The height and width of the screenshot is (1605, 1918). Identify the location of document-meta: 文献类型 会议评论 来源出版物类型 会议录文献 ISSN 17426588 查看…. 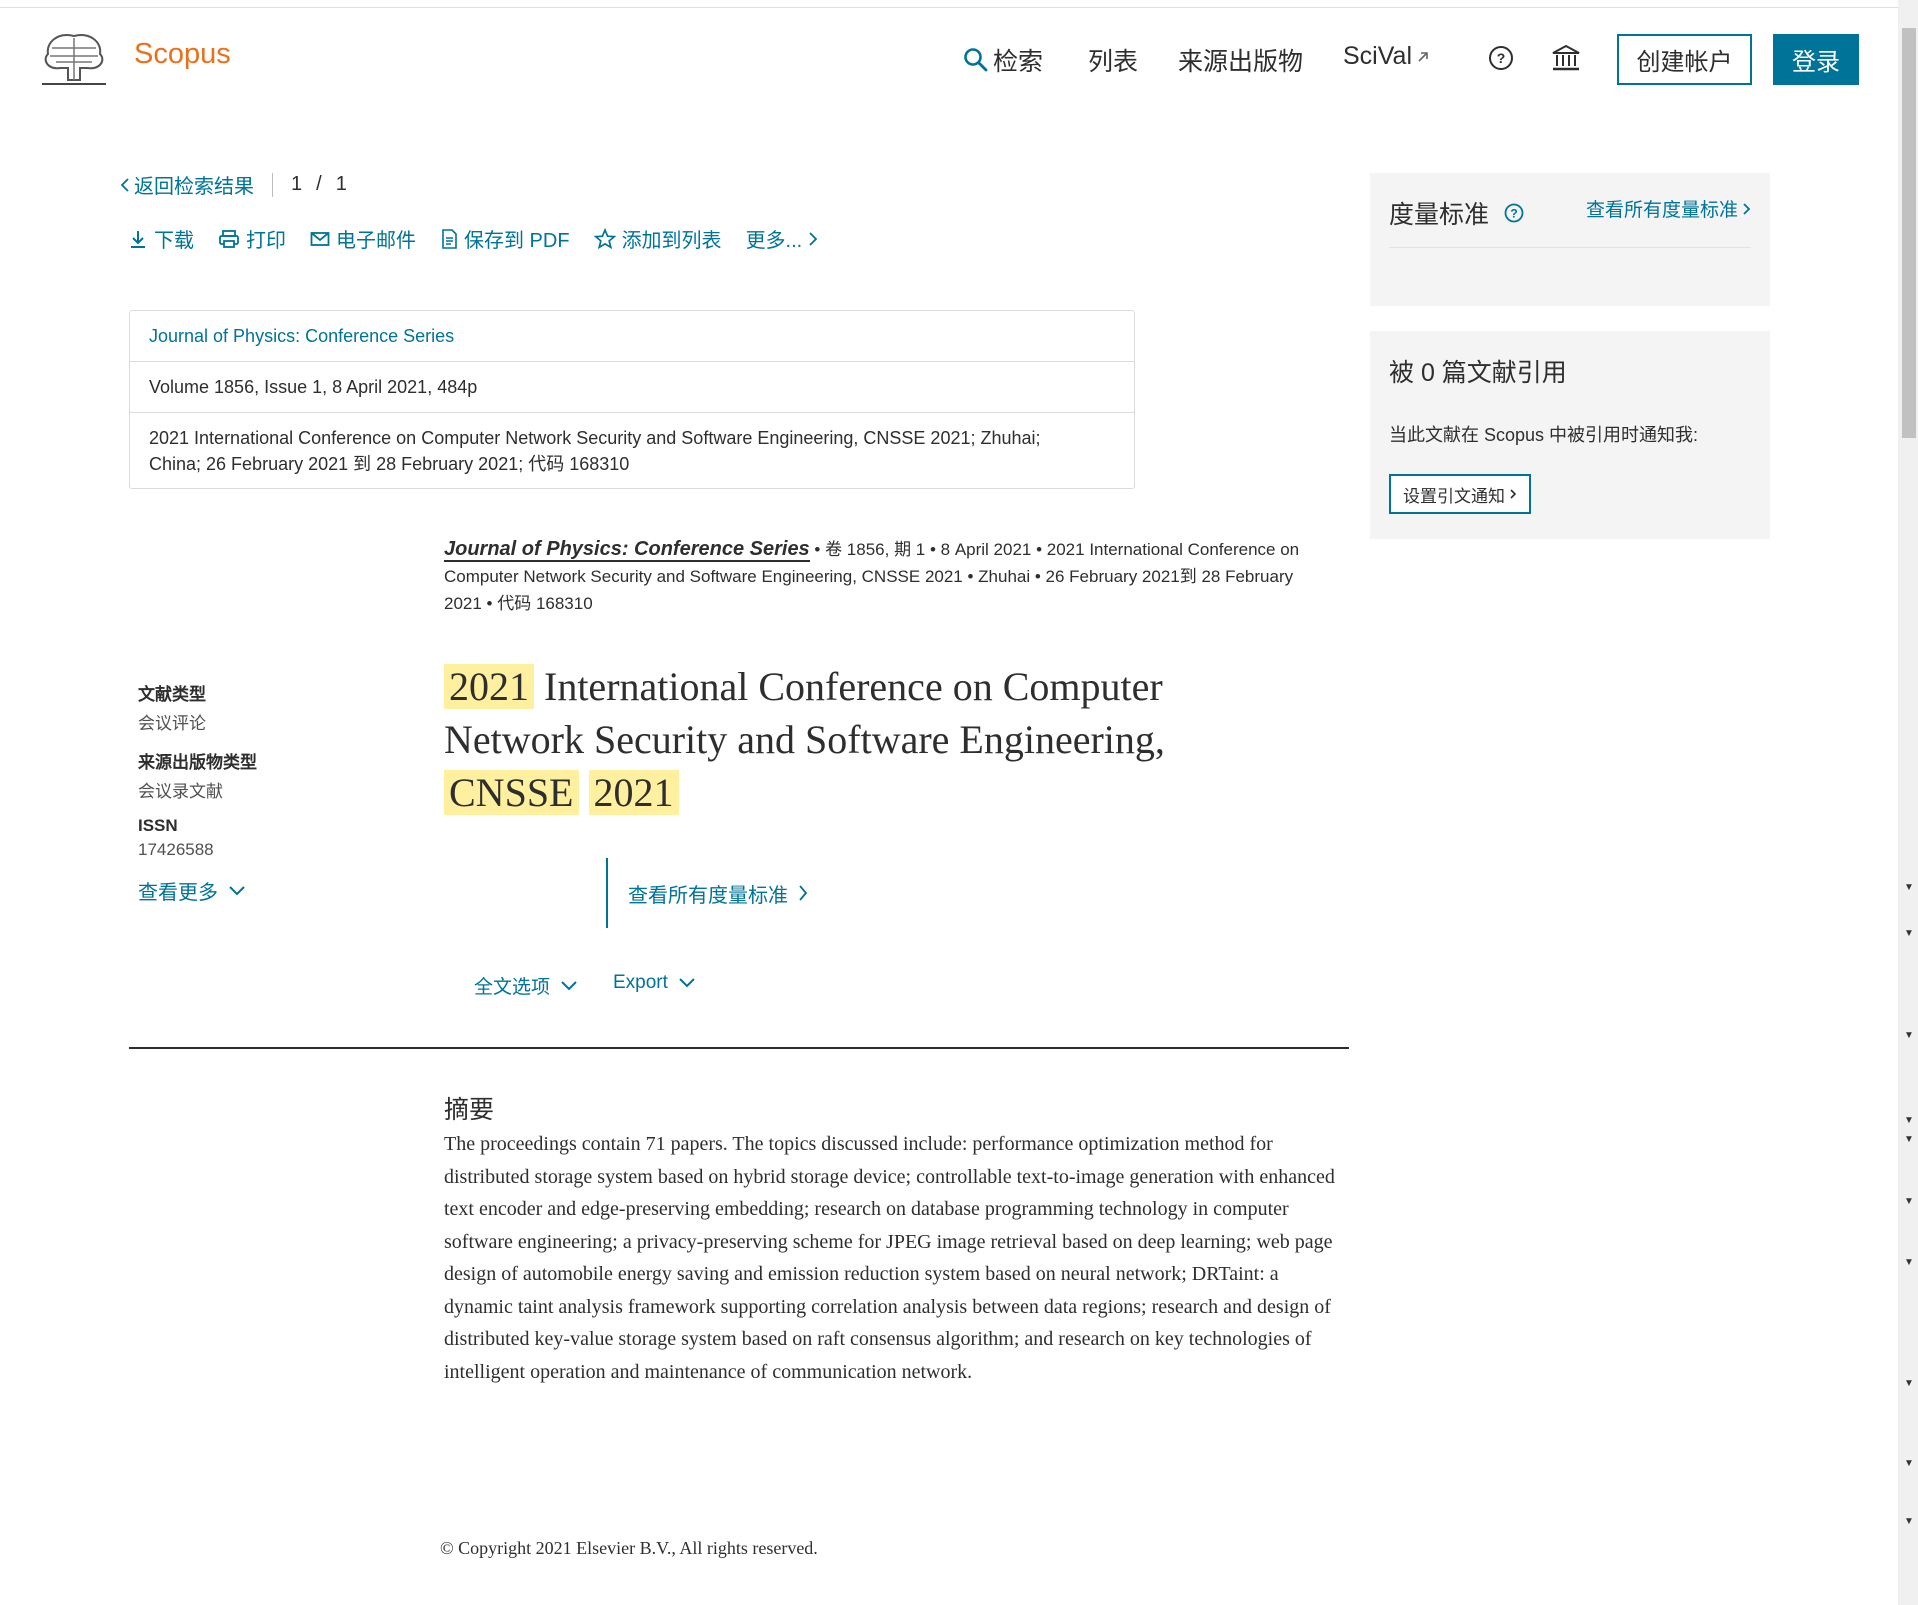
(268, 787).